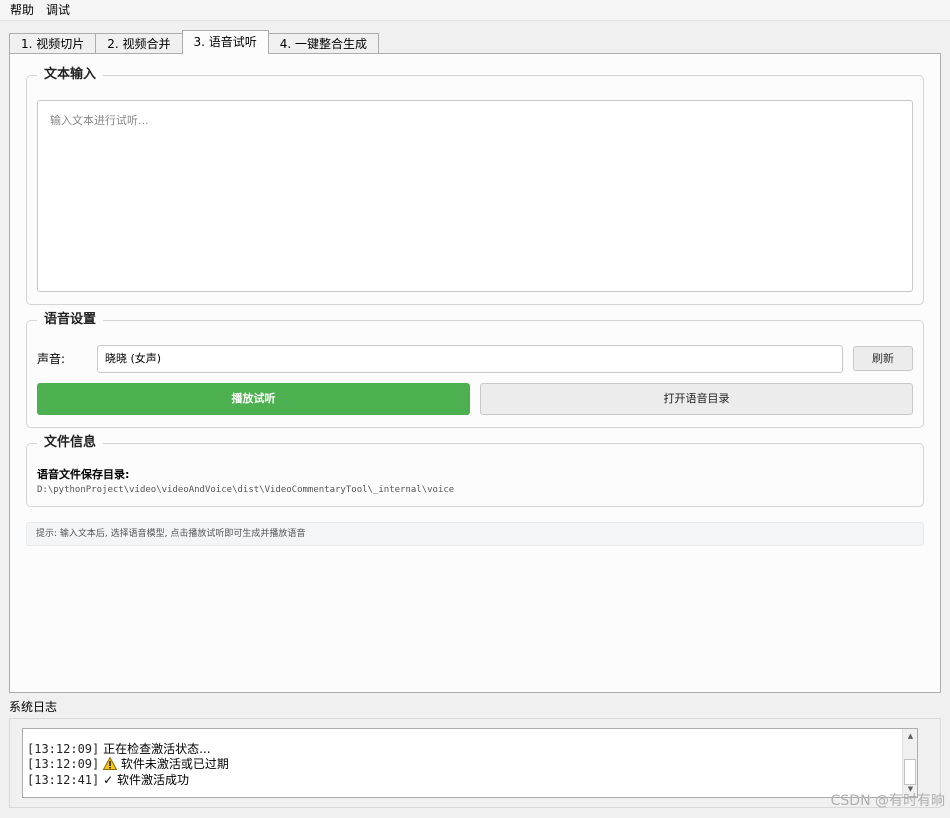  What do you see at coordinates (910, 736) in the screenshot?
I see `scroll-up-icon: ▲` at bounding box center [910, 736].